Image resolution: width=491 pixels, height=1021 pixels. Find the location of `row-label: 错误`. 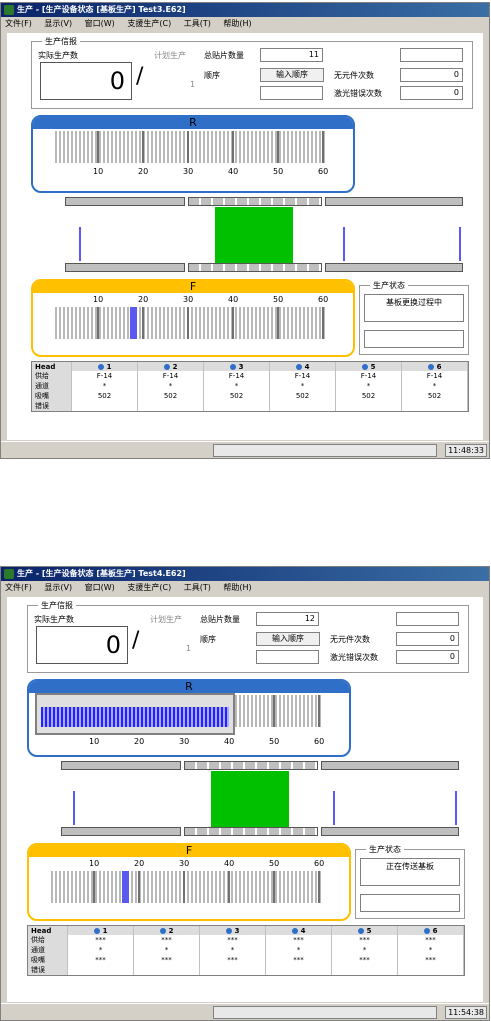

row-label: 错误 is located at coordinates (52, 406).